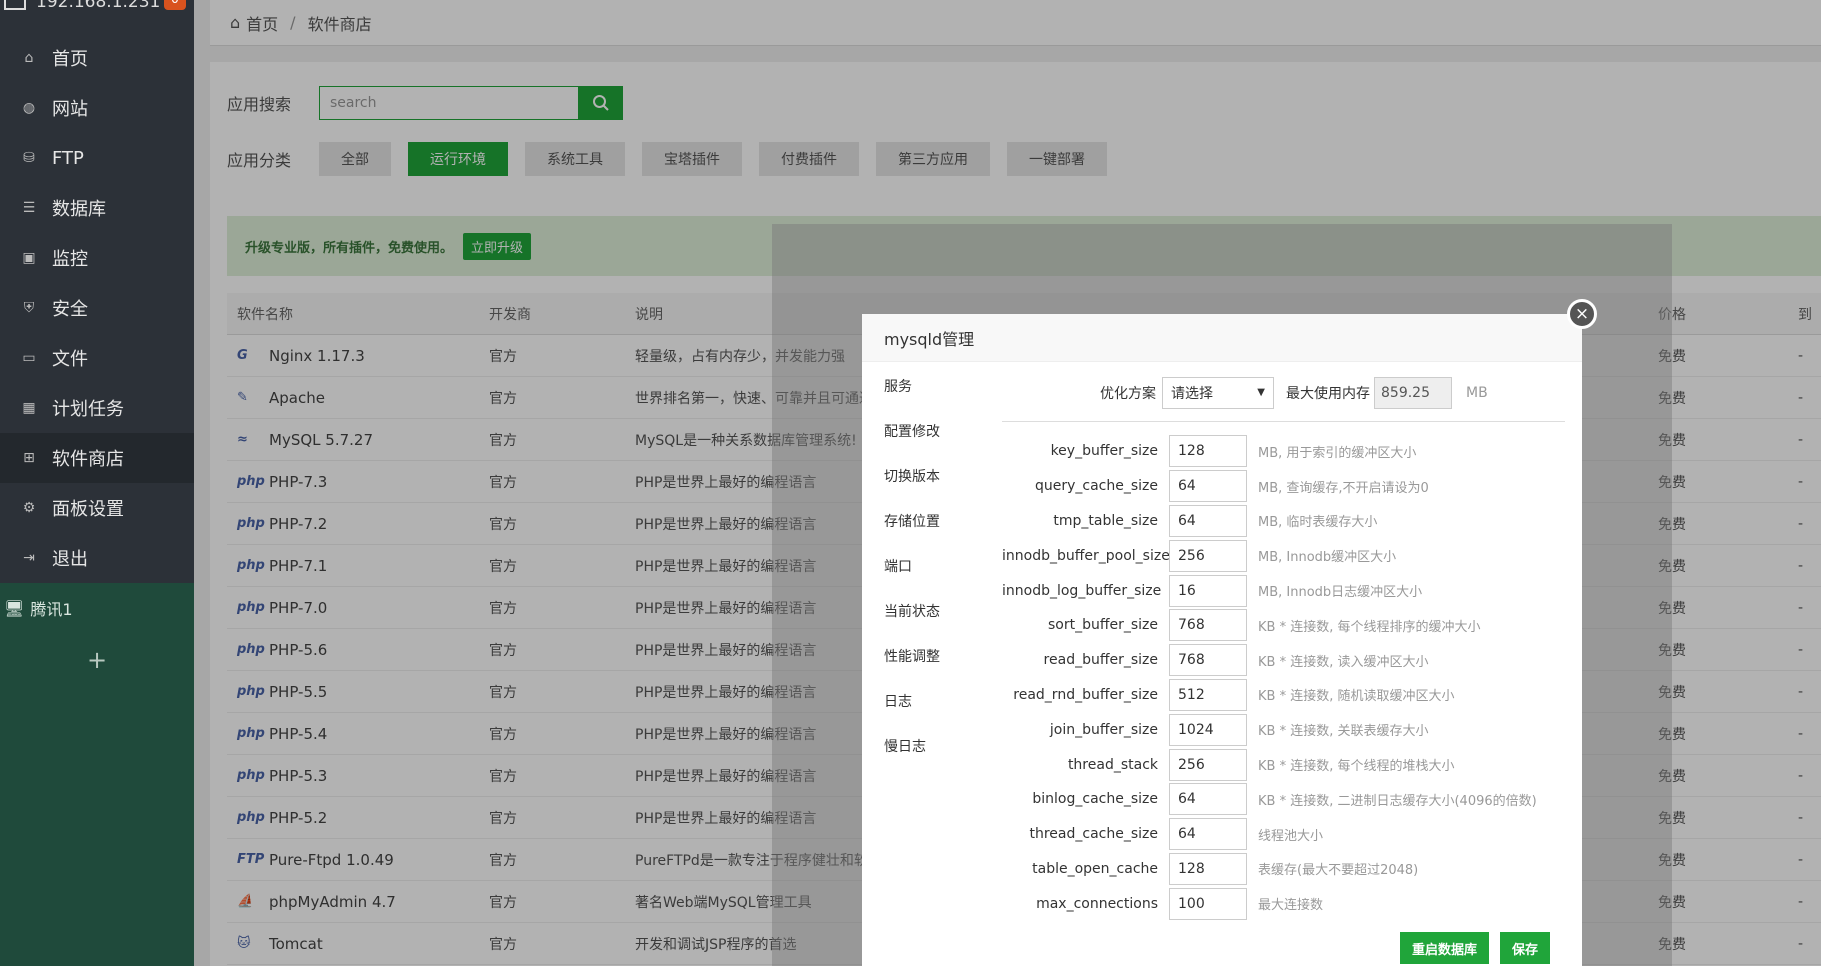 The image size is (1821, 966). I want to click on dialog-menu-item-7: 日志, so click(912, 713).